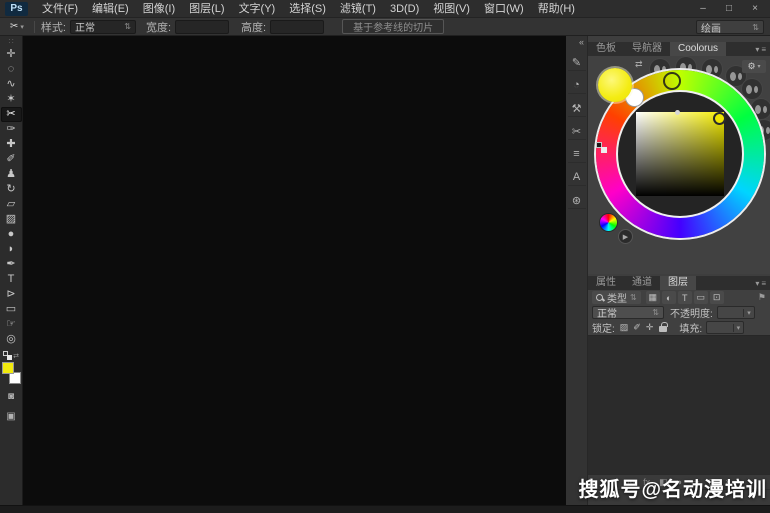  What do you see at coordinates (110, 9) in the screenshot?
I see `menu-edit: 编辑(E)` at bounding box center [110, 9].